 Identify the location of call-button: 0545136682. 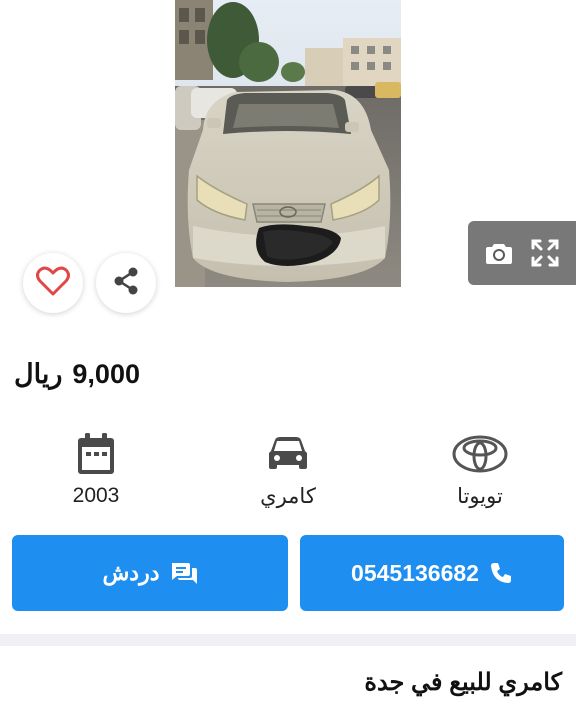
(432, 573).